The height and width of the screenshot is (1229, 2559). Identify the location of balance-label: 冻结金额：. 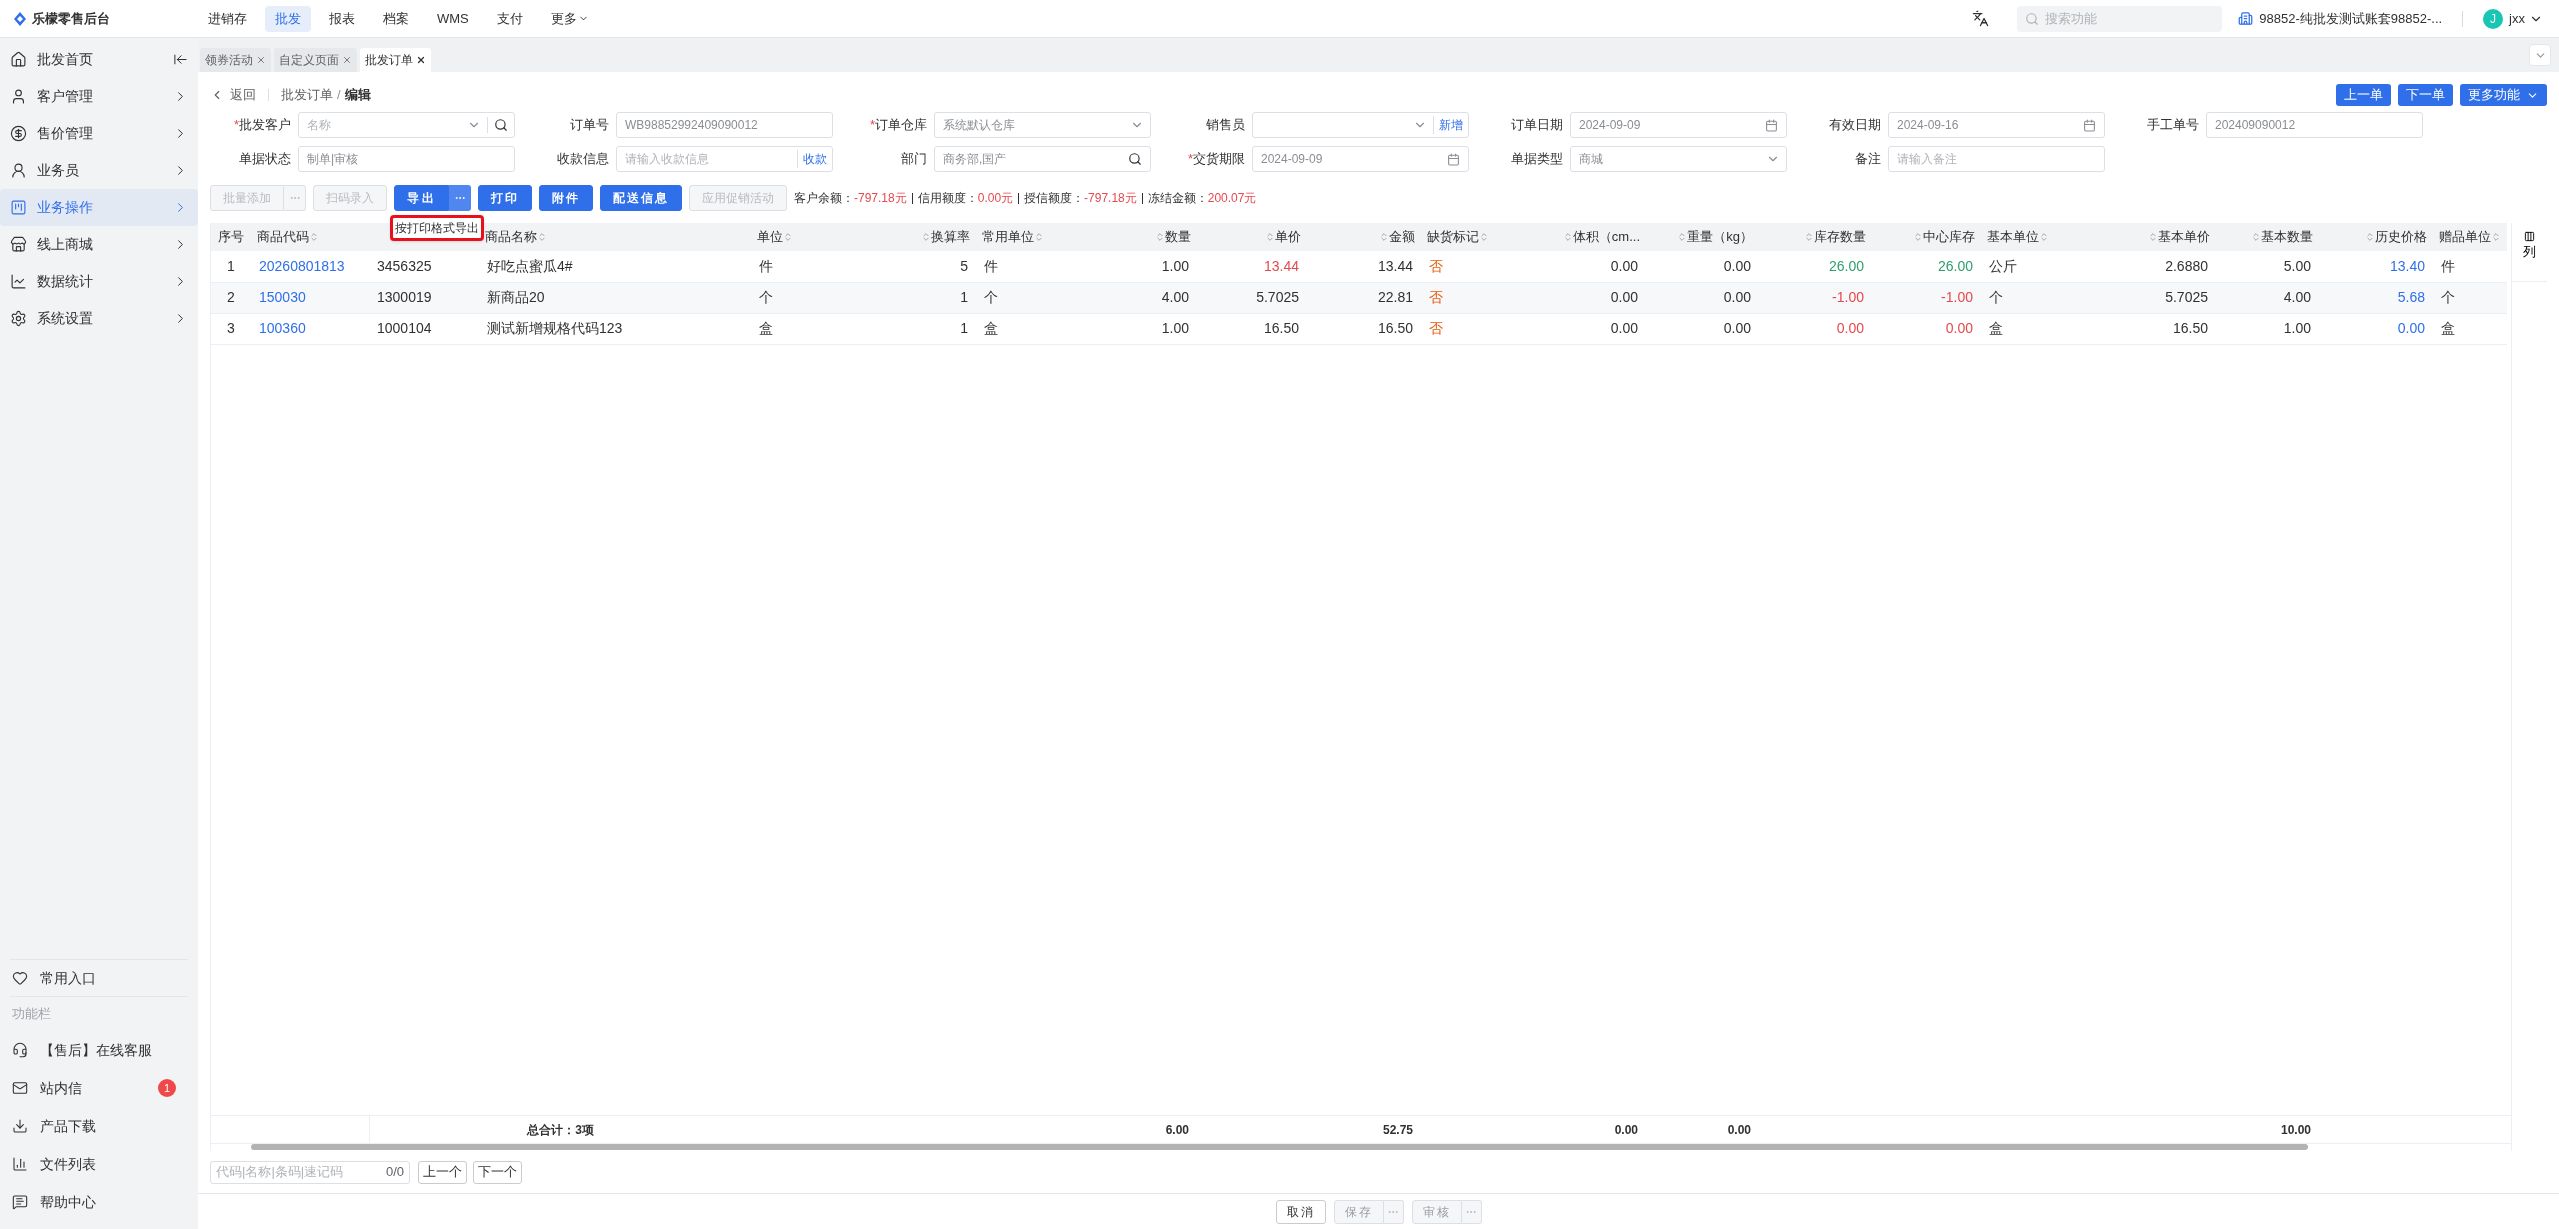
(1177, 198).